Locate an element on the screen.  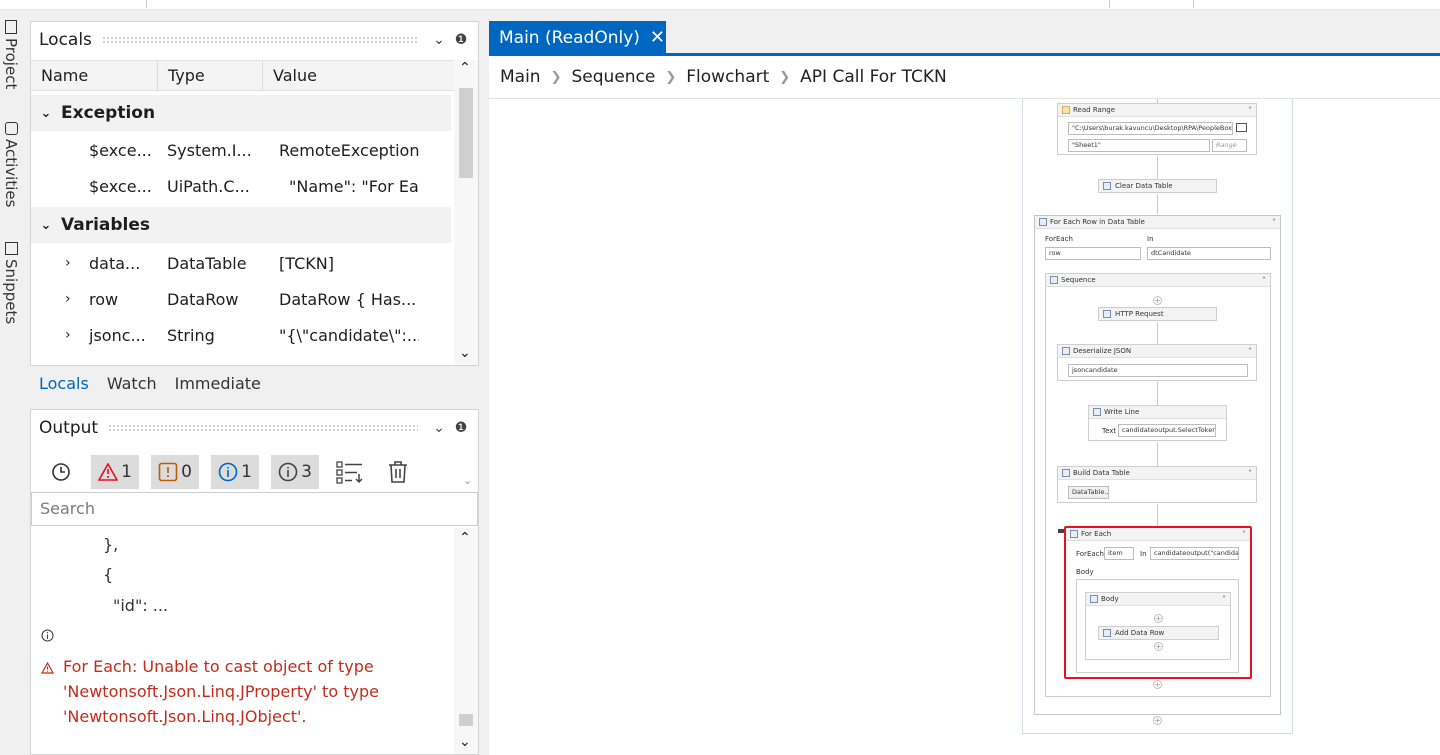
foreach-collection-field: candidateoutput("candida is located at coordinates (1194, 553).